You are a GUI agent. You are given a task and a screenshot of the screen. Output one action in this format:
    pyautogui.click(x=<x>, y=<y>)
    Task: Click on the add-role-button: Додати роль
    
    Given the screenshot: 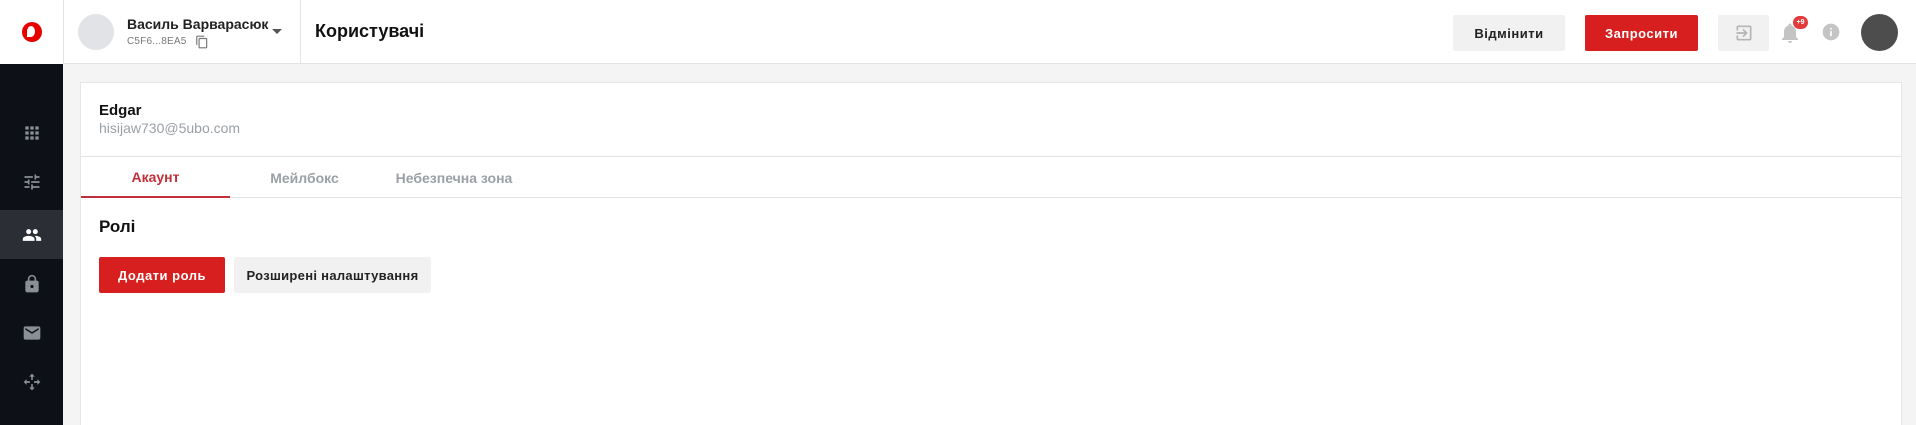 What is the action you would take?
    pyautogui.click(x=162, y=275)
    